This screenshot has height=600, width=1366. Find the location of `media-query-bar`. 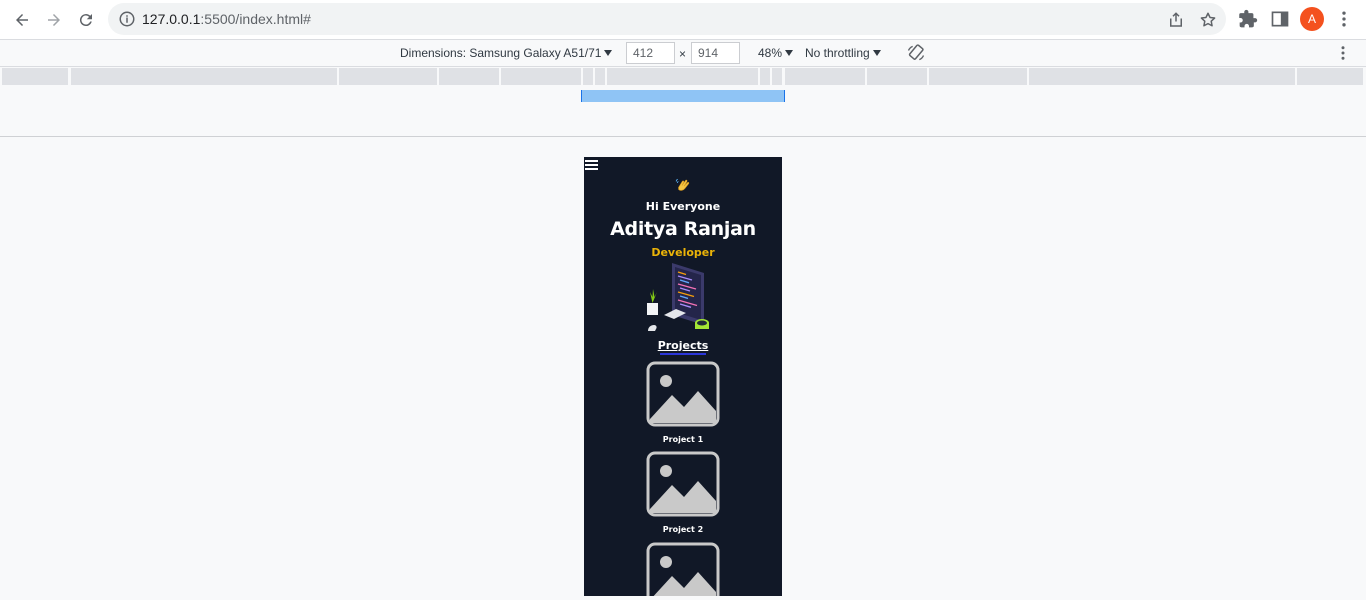

media-query-bar is located at coordinates (683, 76).